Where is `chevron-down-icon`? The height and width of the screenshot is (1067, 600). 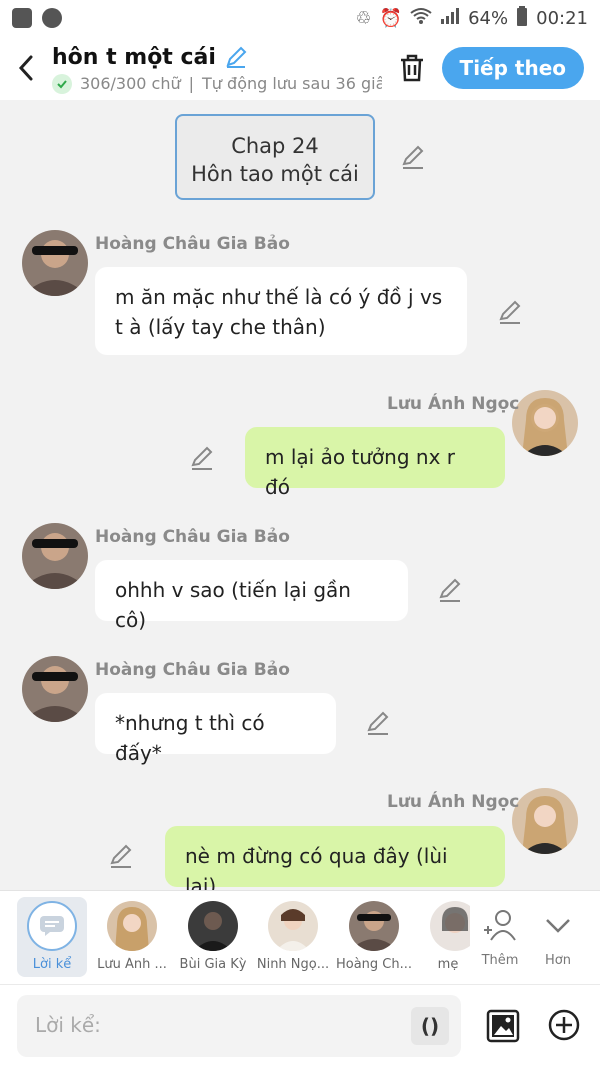 chevron-down-icon is located at coordinates (558, 926).